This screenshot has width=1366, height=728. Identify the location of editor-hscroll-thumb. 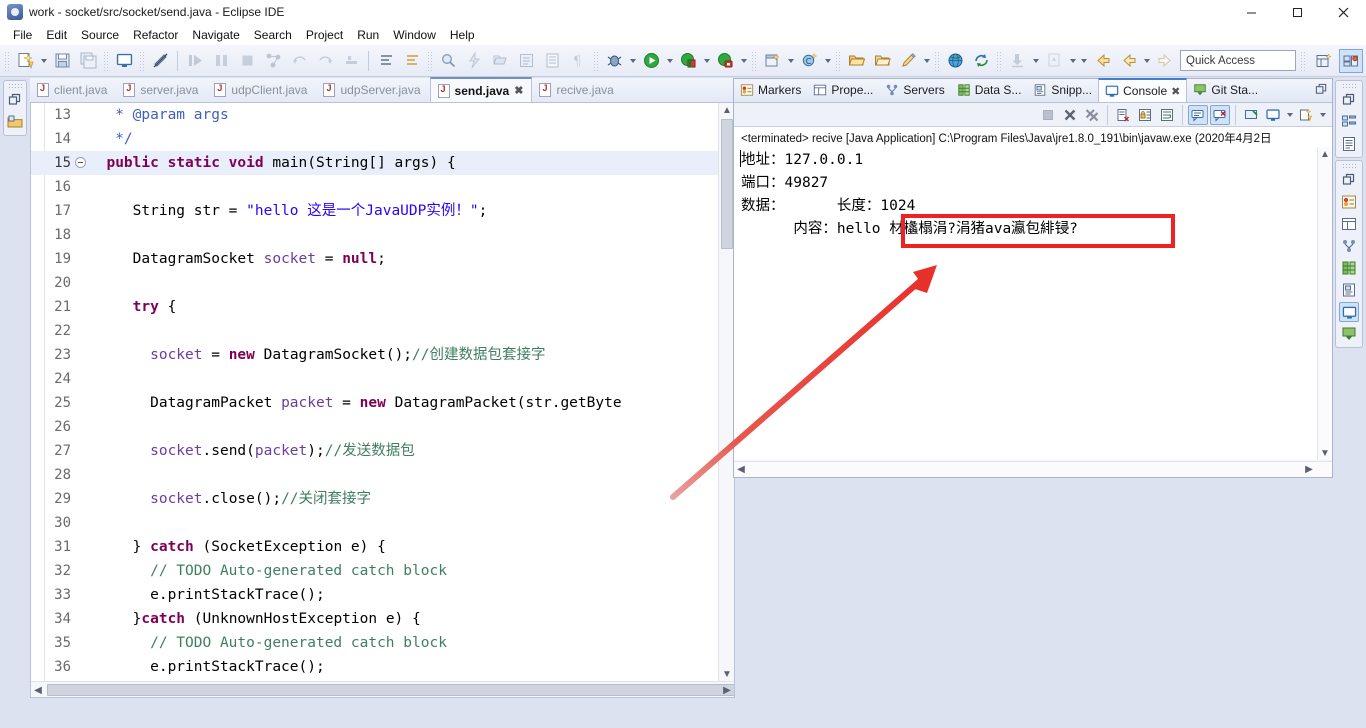
(390, 690).